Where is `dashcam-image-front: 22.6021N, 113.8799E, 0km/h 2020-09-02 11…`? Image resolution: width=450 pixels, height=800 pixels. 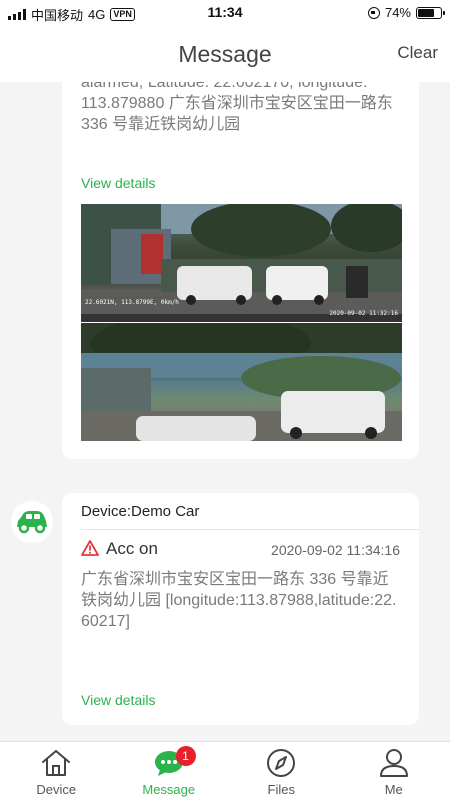 dashcam-image-front: 22.6021N, 113.8799E, 0km/h 2020-09-02 11… is located at coordinates (241, 263).